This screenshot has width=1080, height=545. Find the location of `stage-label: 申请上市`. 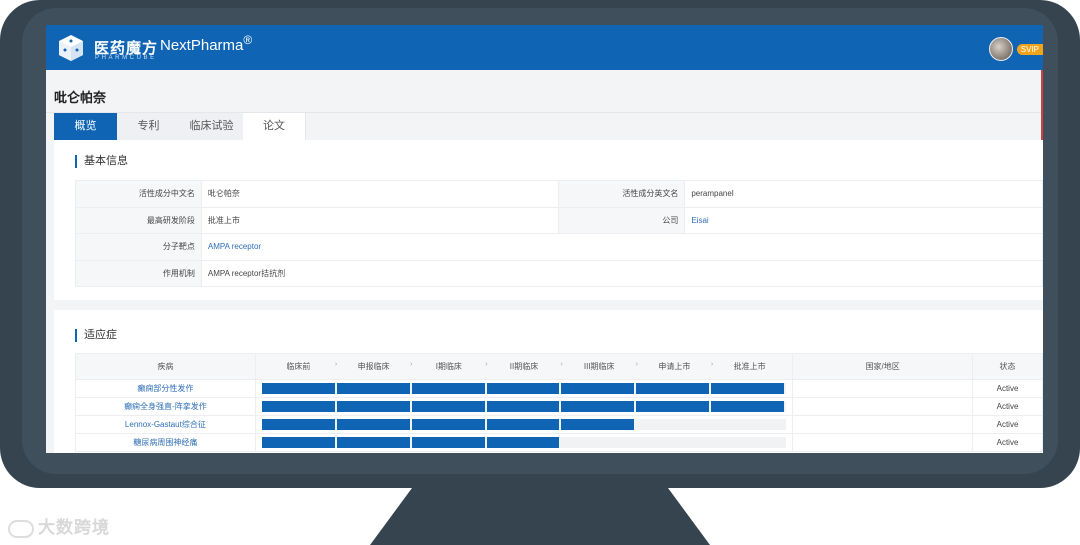

stage-label: 申请上市 is located at coordinates (674, 366).